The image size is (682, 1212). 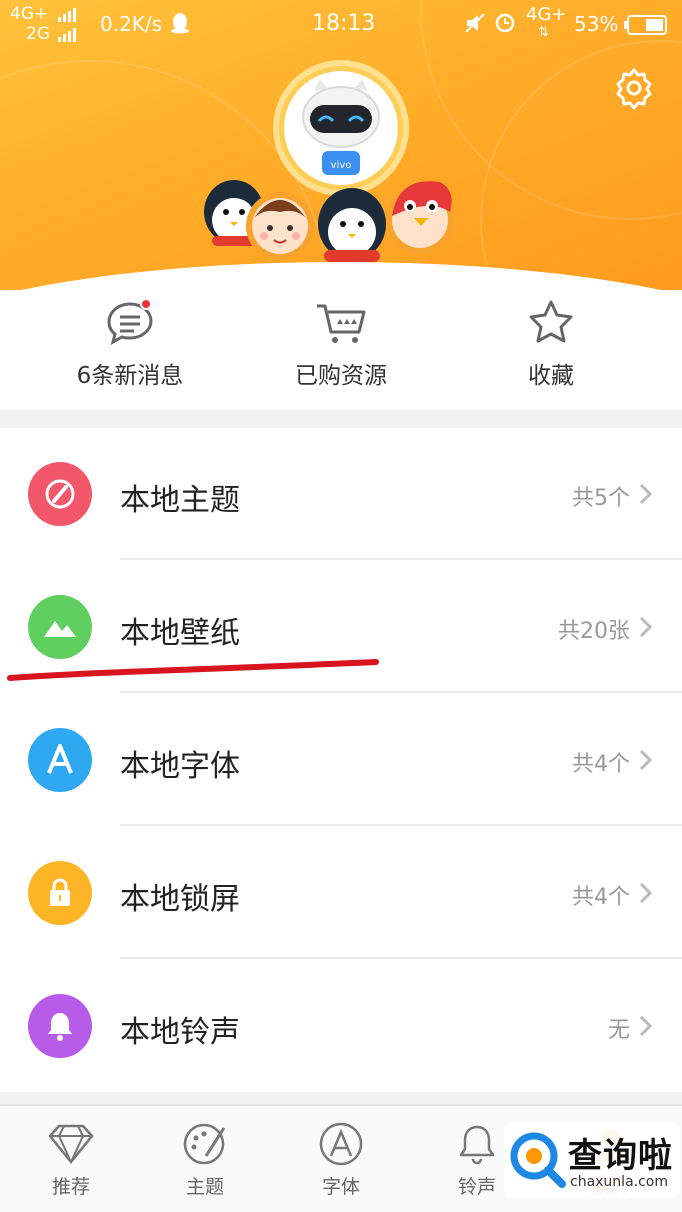 I want to click on palette-icon, so click(x=204, y=1144).